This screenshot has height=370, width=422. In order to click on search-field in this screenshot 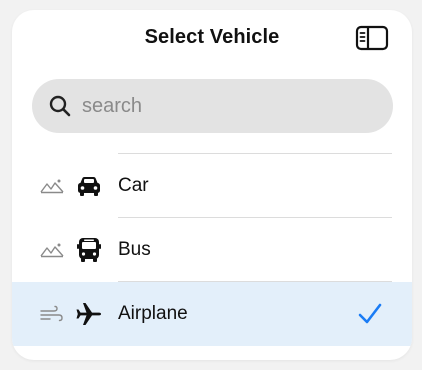, I will do `click(212, 106)`.